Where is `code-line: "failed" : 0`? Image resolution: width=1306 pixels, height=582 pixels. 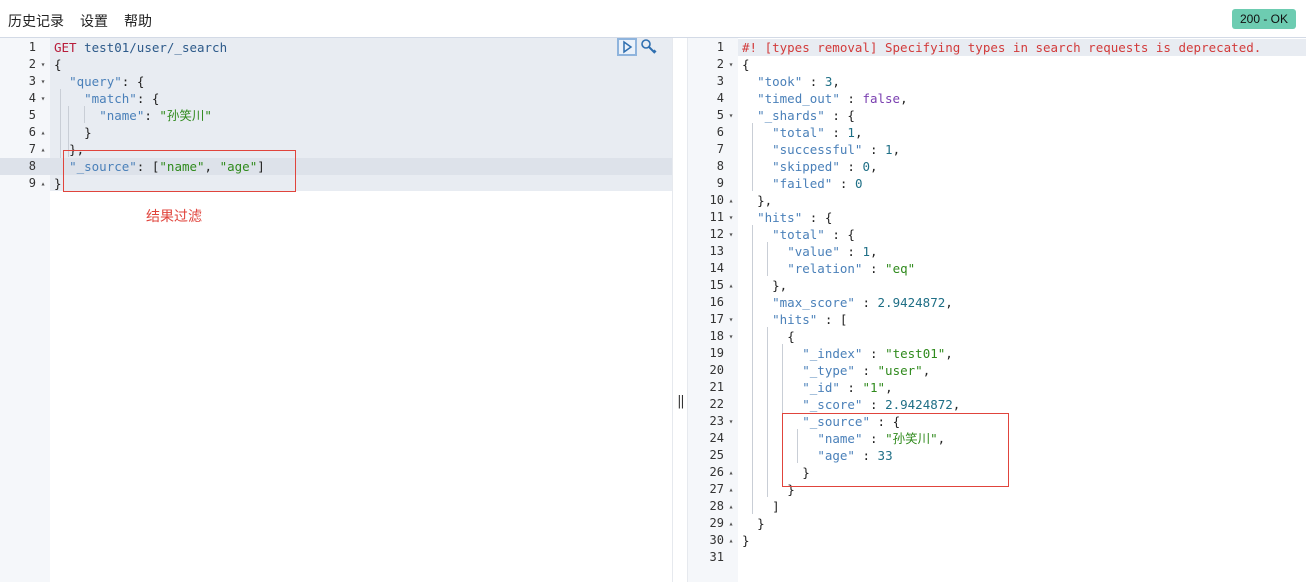 code-line: "failed" : 0 is located at coordinates (1022, 183).